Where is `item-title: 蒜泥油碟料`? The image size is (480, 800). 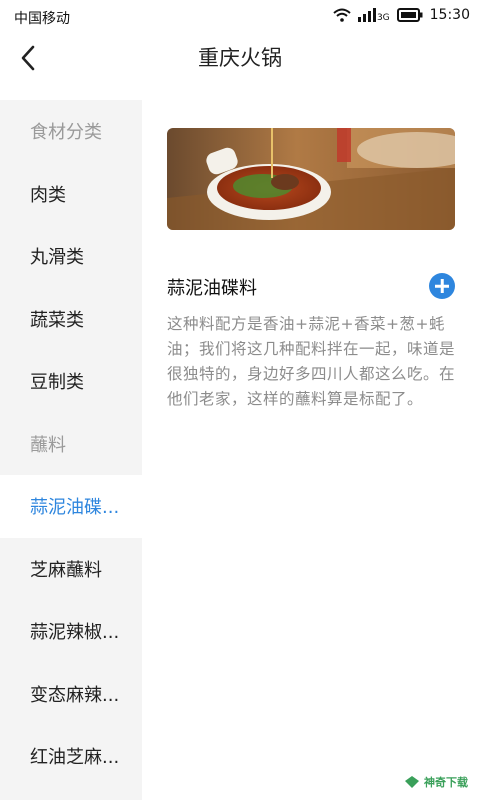 item-title: 蒜泥油碟料 is located at coordinates (212, 288).